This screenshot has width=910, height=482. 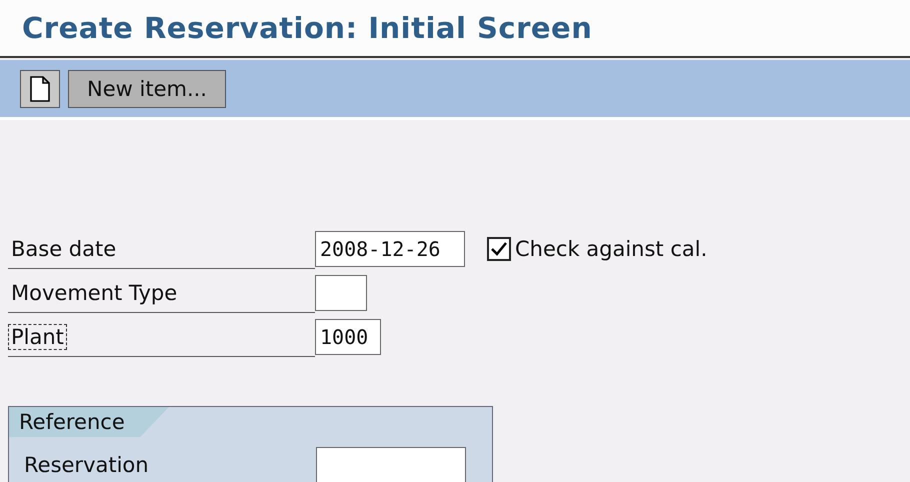 I want to click on field-label: Plant, so click(x=37, y=337).